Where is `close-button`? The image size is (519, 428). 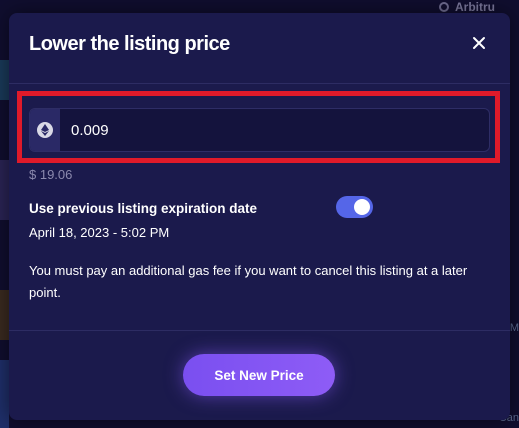 close-button is located at coordinates (479, 43).